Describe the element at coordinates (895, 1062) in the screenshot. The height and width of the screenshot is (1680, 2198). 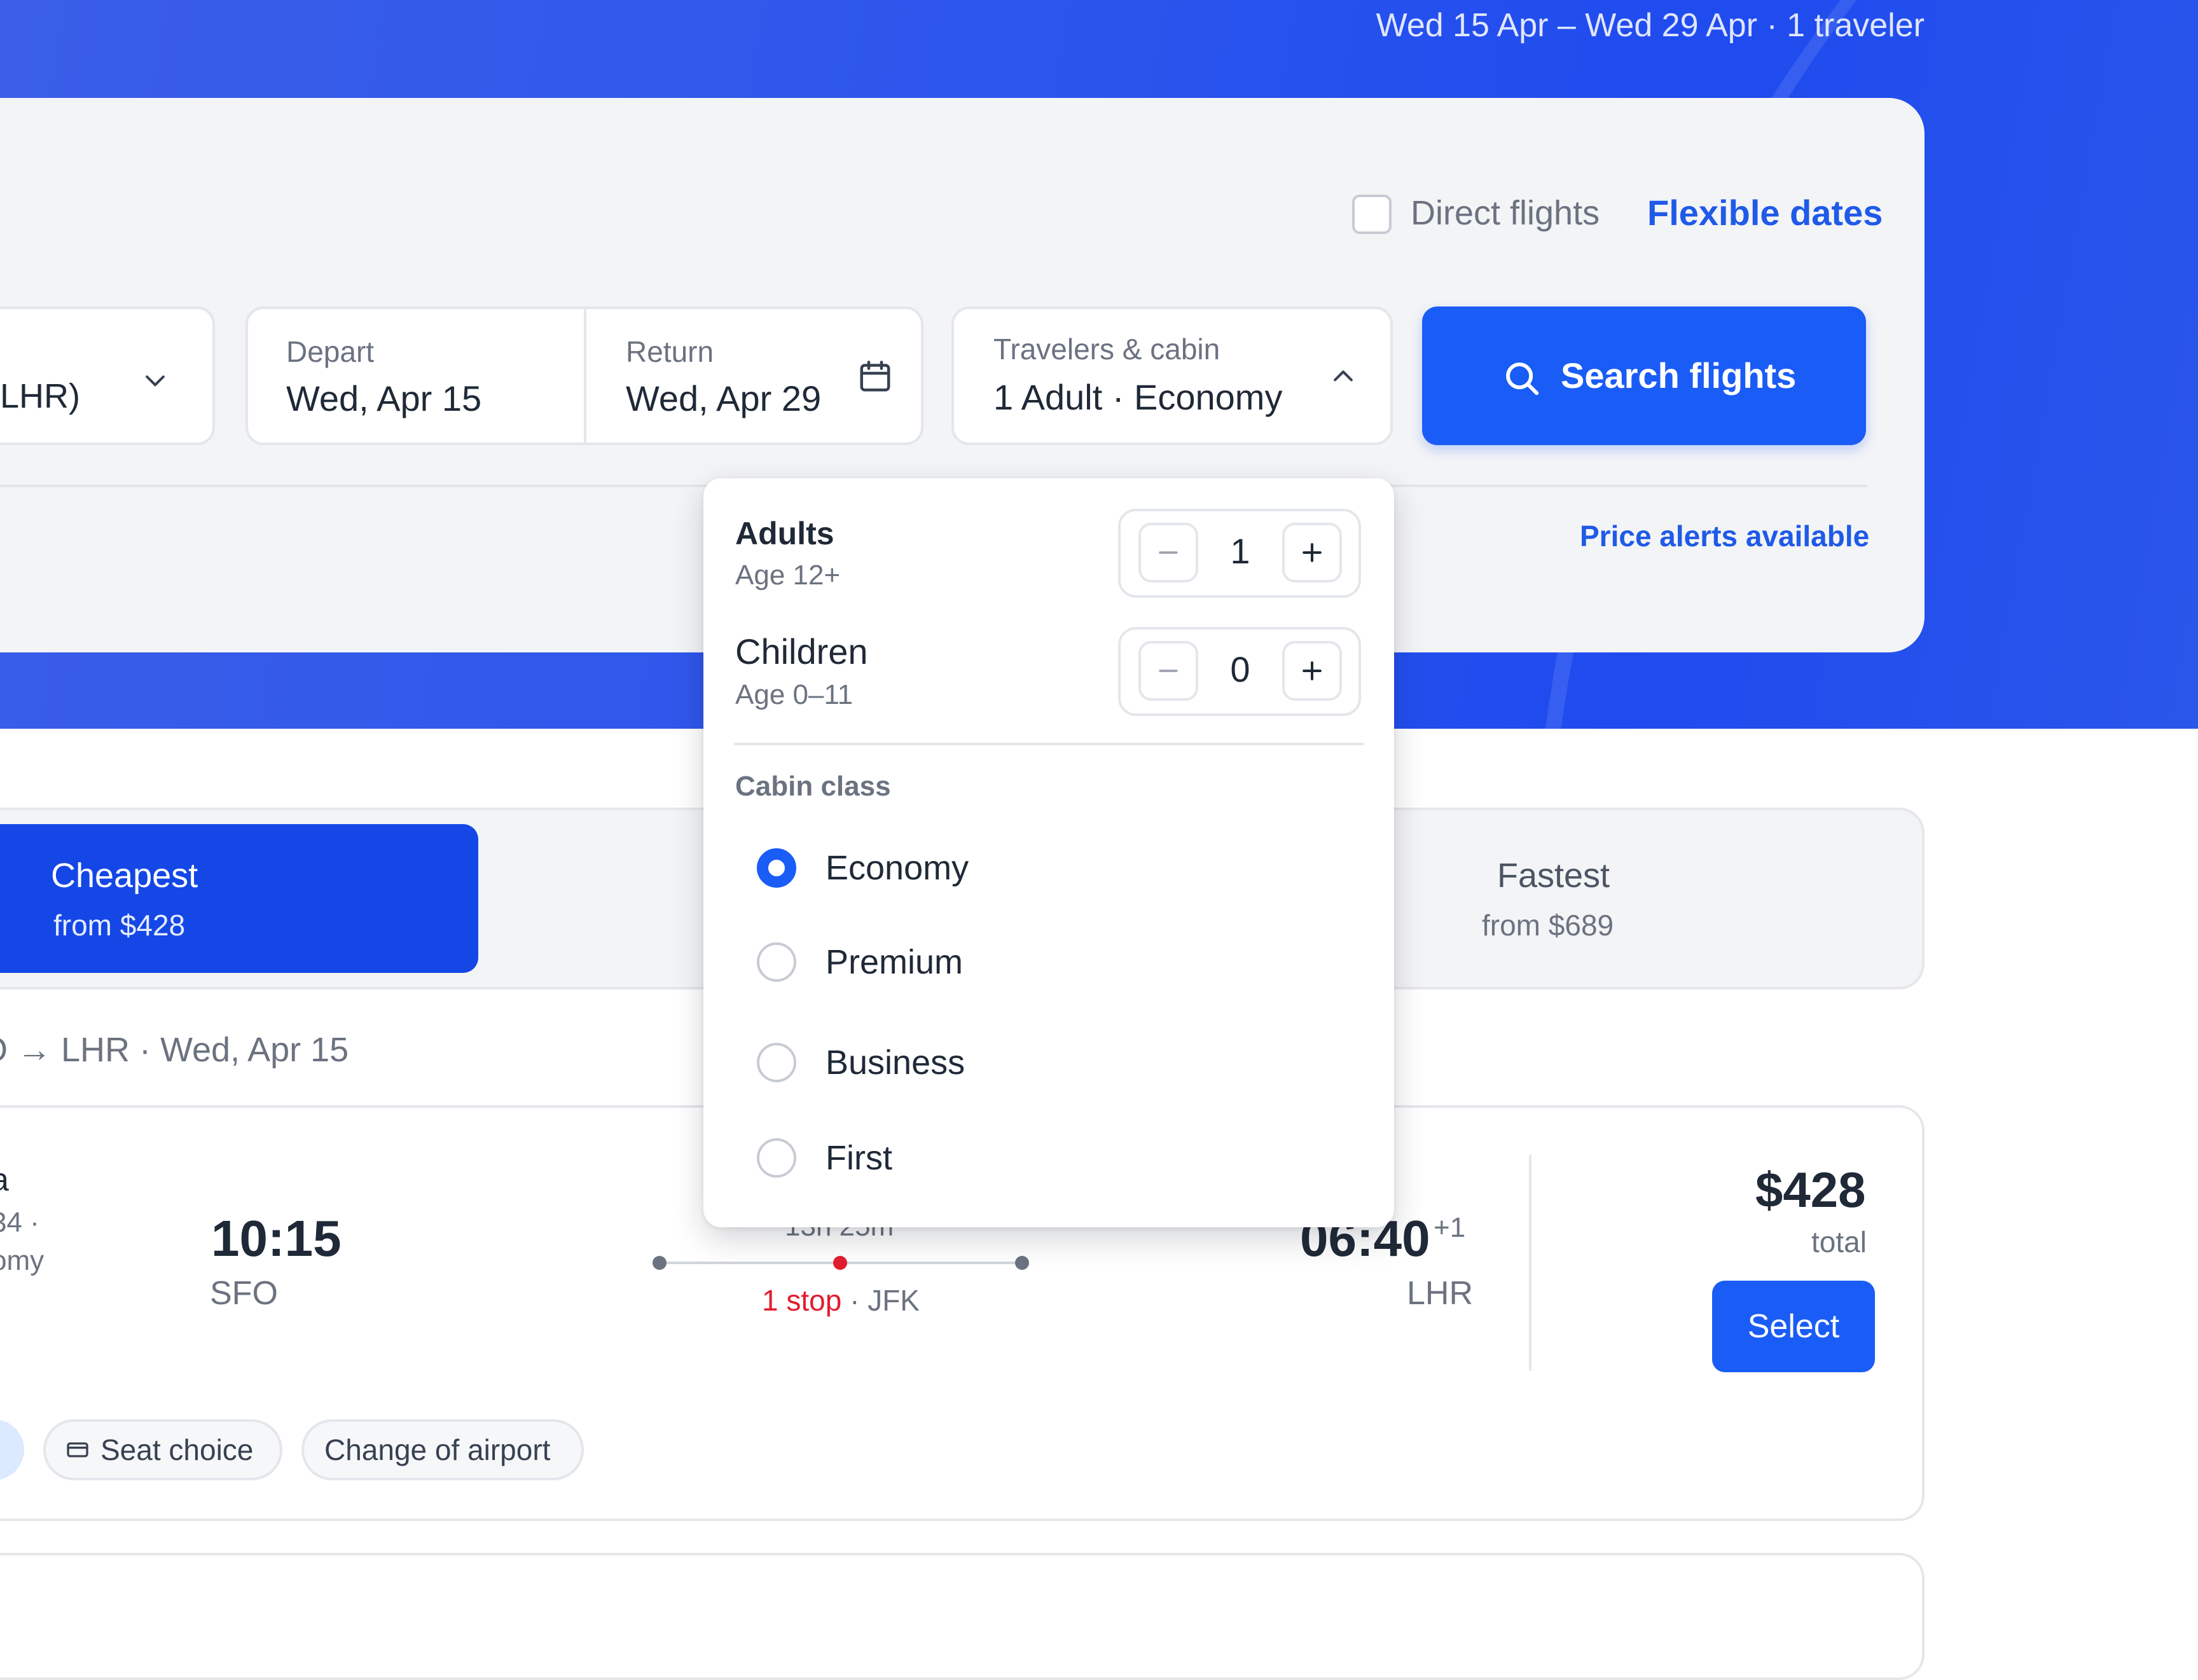
I see `cabin-option-business: Business` at that location.